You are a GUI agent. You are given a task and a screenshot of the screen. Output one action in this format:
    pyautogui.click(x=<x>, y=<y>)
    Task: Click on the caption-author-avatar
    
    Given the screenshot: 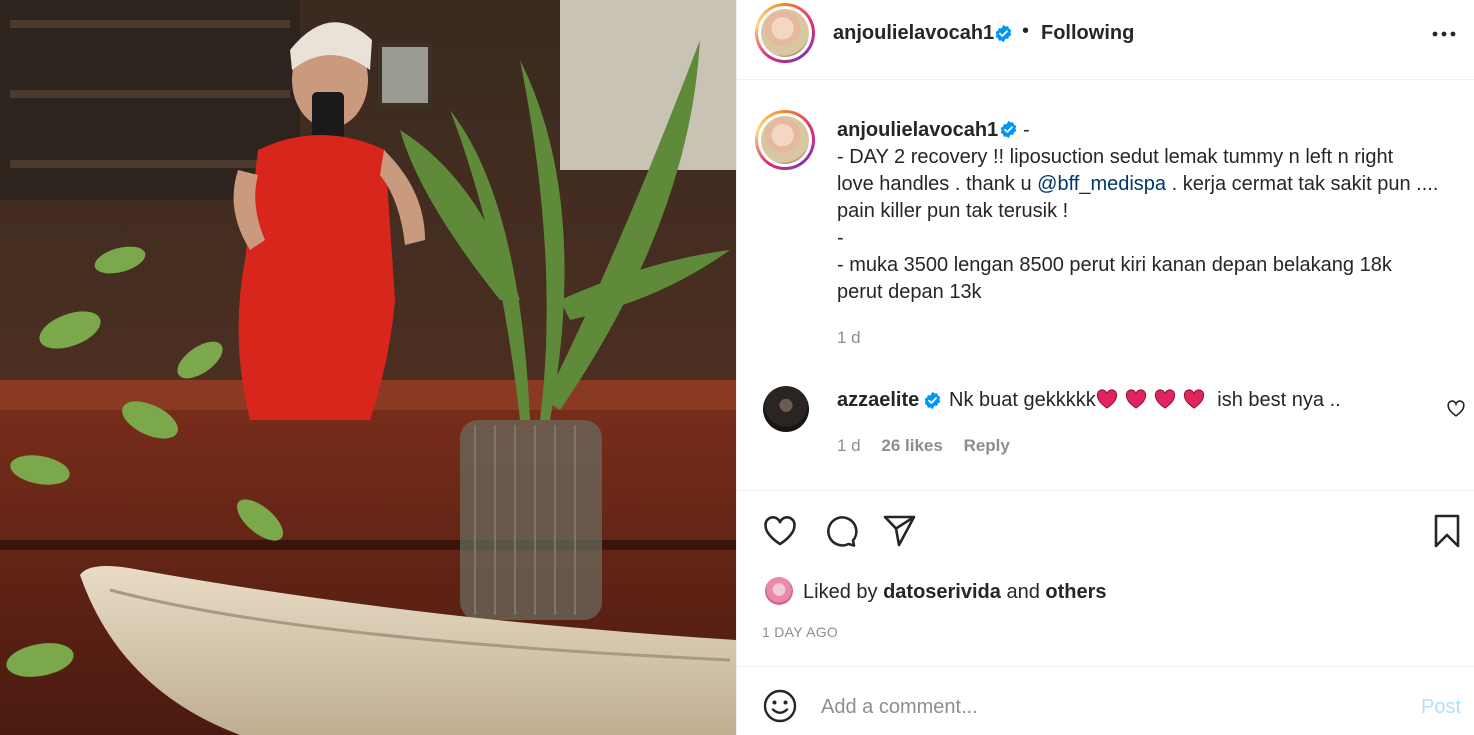 What is the action you would take?
    pyautogui.click(x=785, y=140)
    